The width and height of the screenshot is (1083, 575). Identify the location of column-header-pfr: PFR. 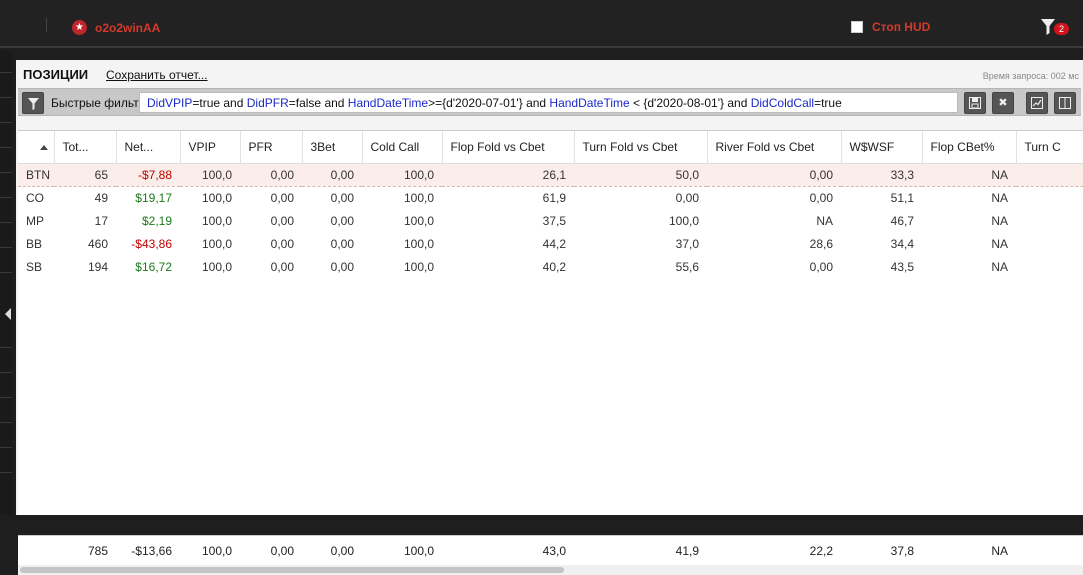
(271, 147).